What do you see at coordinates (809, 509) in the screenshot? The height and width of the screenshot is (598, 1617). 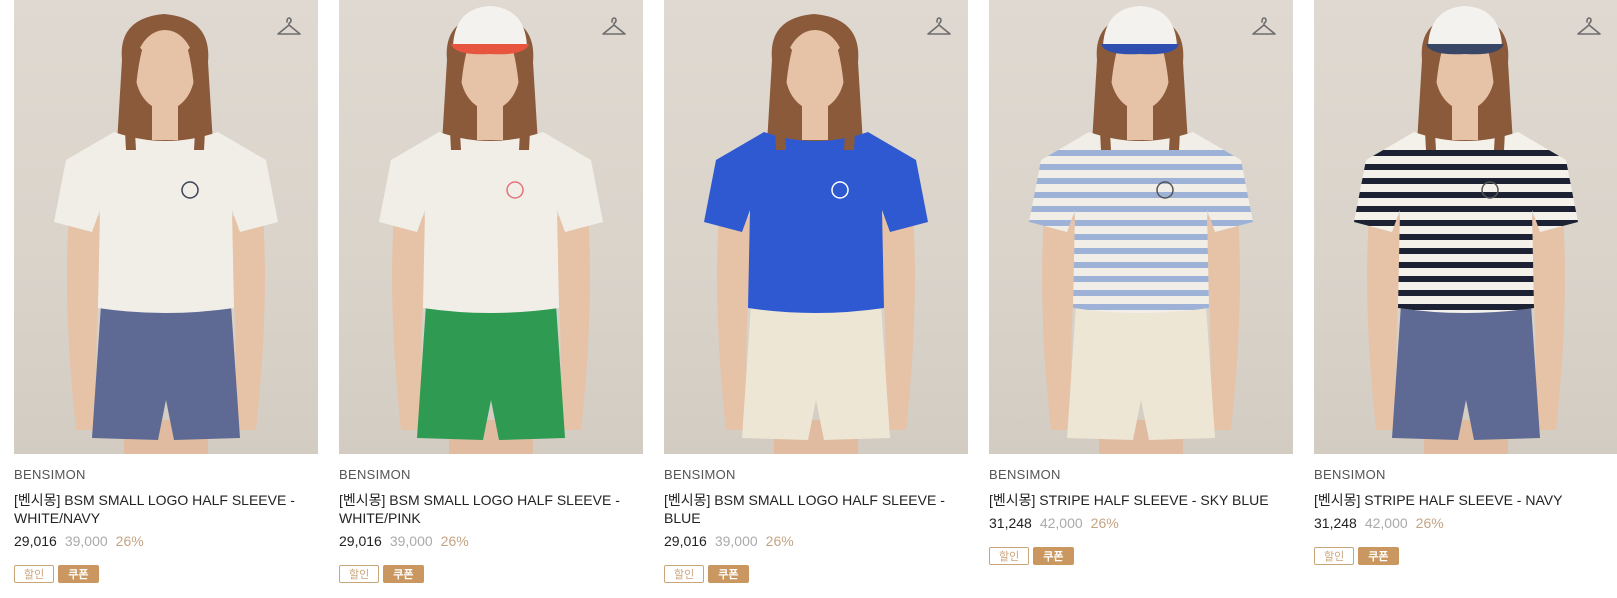 I see `product-name: [벤시몽] BSM SMALL LOGO HALF SLEEVE - BLUE` at bounding box center [809, 509].